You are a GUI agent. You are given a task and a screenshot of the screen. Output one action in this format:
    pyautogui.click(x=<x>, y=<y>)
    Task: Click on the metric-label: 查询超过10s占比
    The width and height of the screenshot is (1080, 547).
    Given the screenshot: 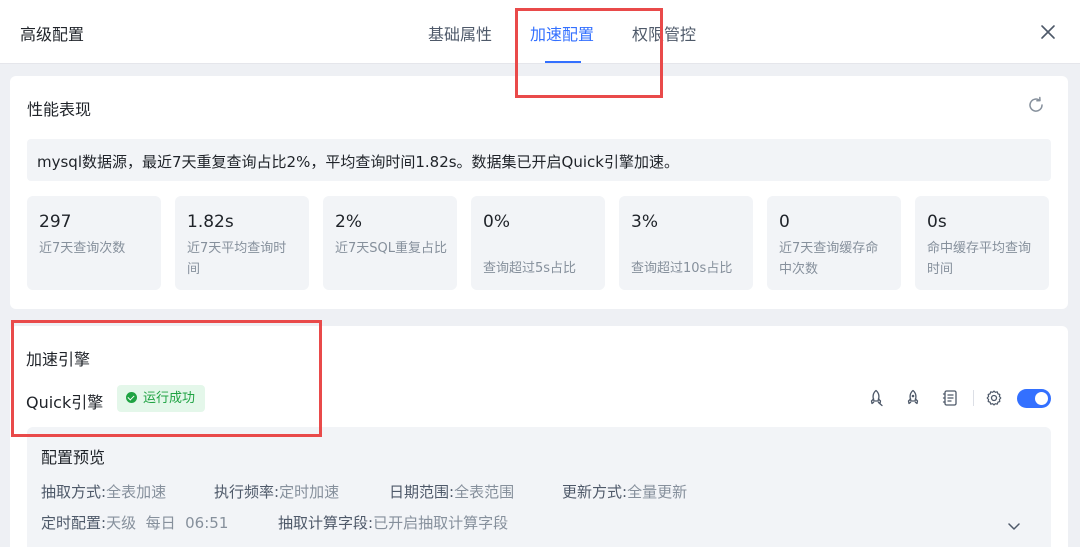 What is the action you would take?
    pyautogui.click(x=682, y=268)
    